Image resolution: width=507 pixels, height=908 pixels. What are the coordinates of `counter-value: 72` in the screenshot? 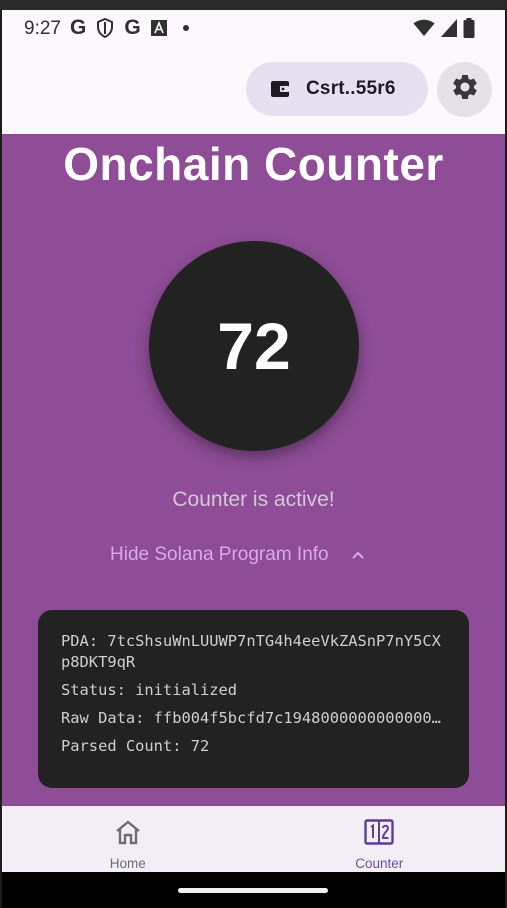 It's located at (254, 346).